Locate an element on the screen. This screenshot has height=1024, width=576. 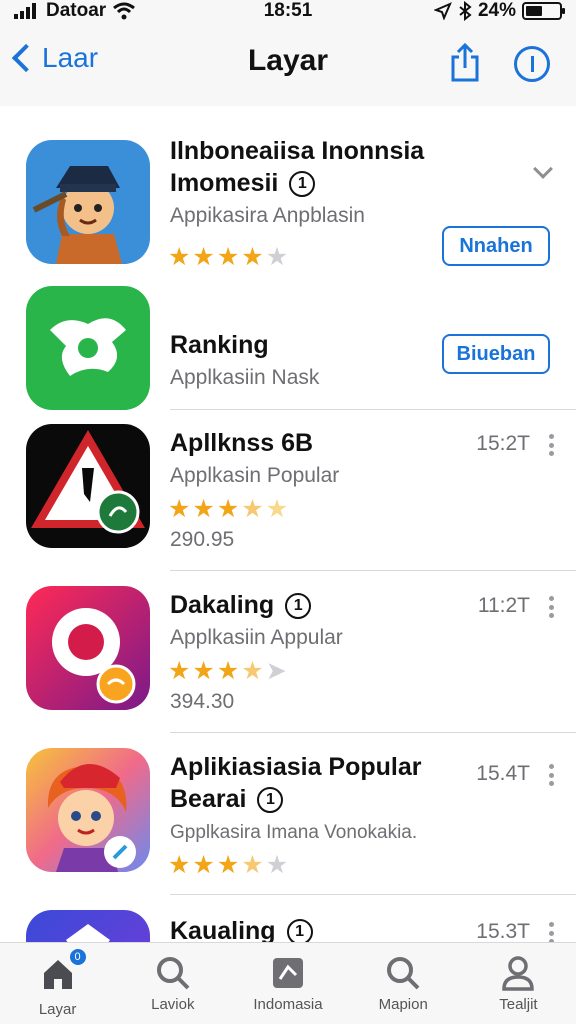
location-icon is located at coordinates (442, 11).